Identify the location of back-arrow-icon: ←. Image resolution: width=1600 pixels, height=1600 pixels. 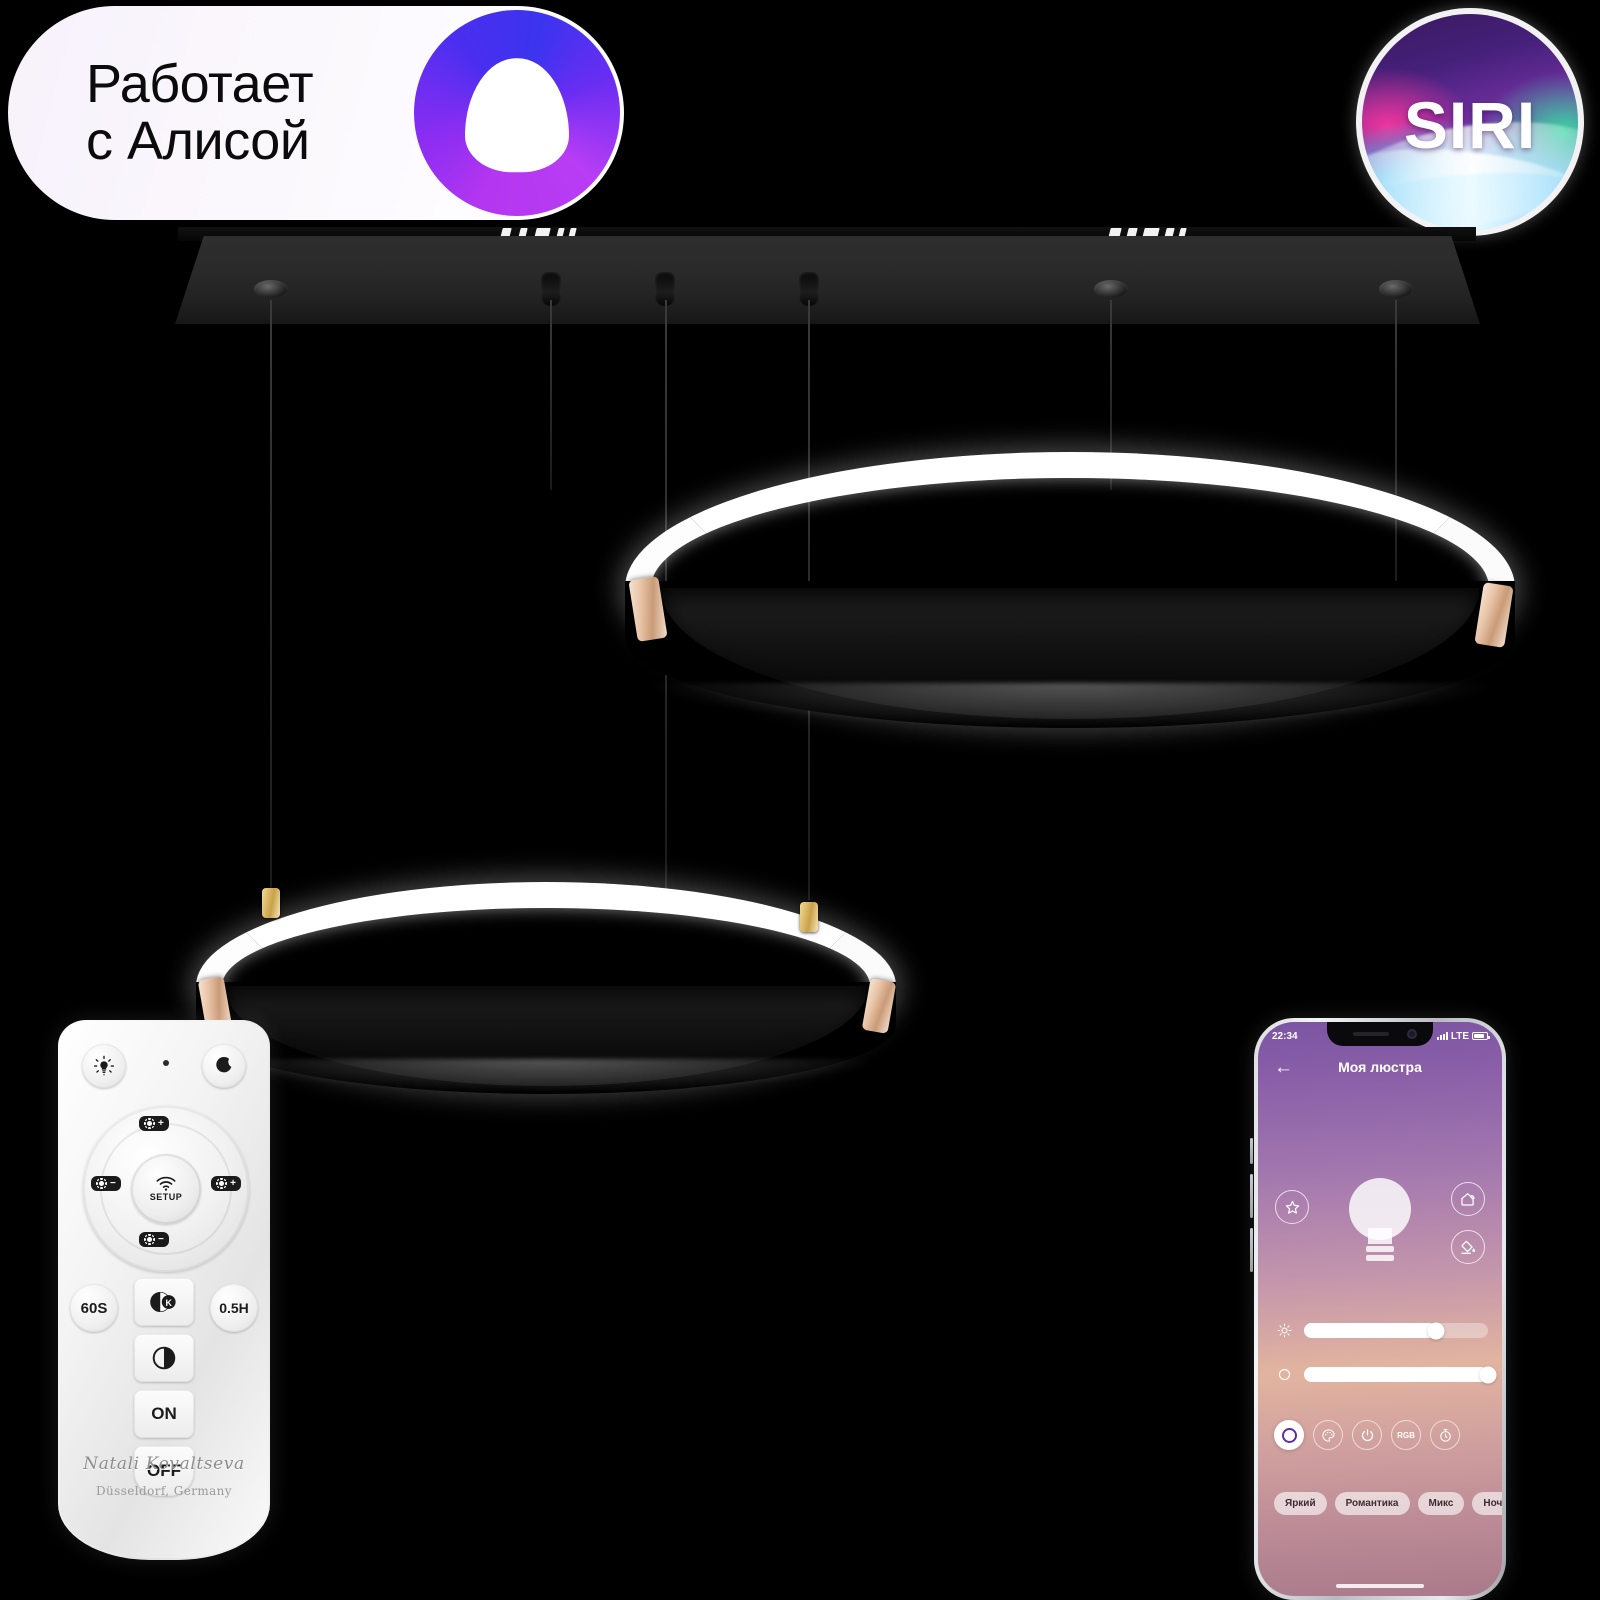
(1283, 1067).